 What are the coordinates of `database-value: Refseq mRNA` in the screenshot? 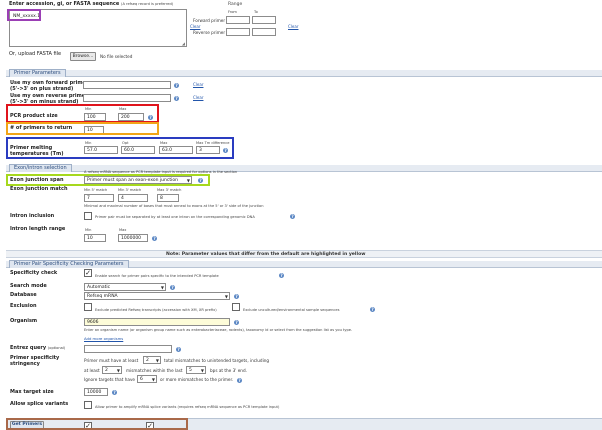 It's located at (102, 296).